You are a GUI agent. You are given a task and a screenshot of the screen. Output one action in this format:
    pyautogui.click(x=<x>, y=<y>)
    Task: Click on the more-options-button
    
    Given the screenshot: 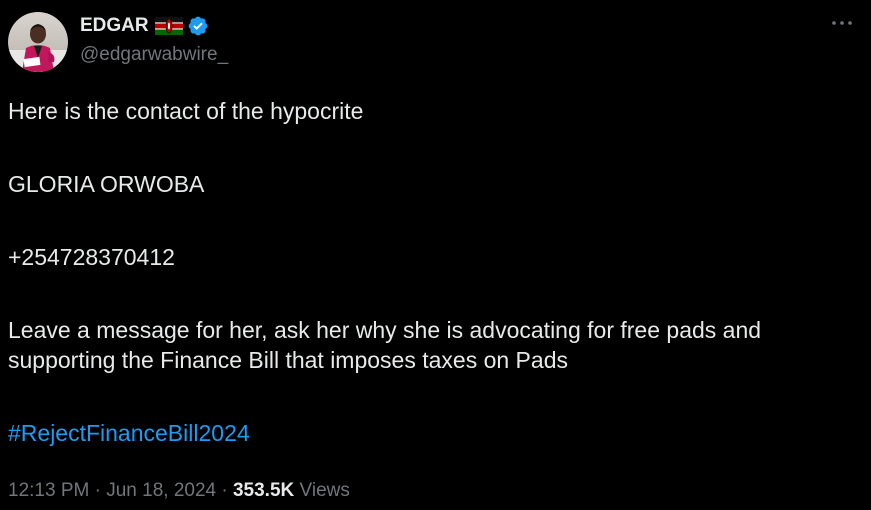 What is the action you would take?
    pyautogui.click(x=842, y=23)
    